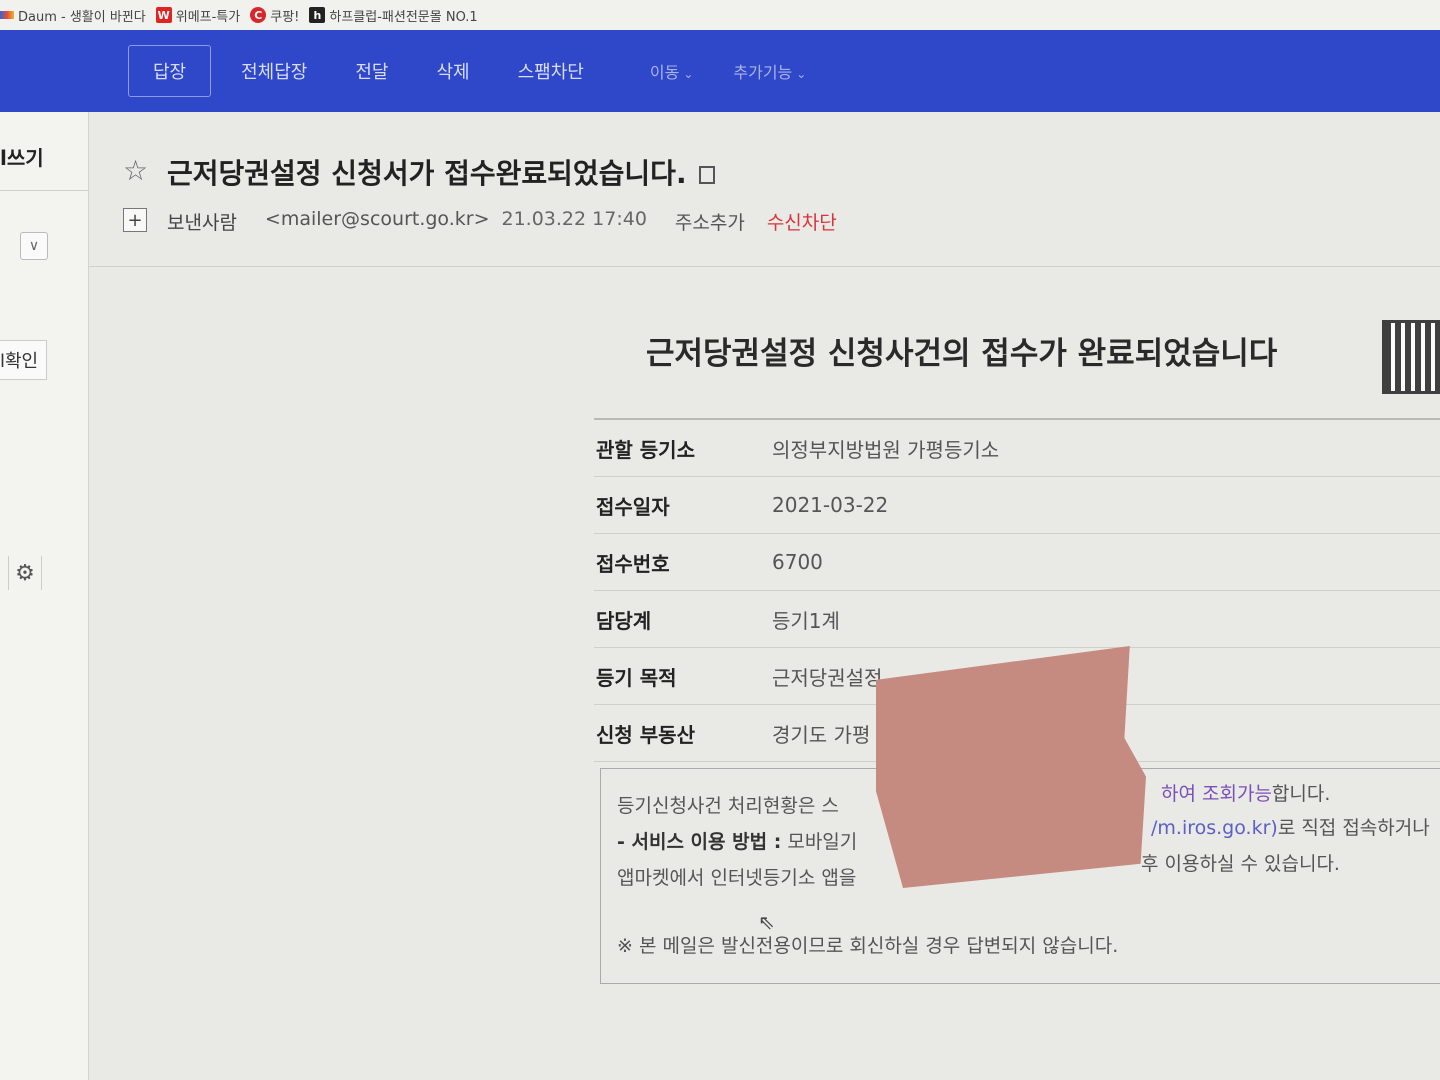  Describe the element at coordinates (453, 71) in the screenshot. I see `delete-button: 삭제` at that location.